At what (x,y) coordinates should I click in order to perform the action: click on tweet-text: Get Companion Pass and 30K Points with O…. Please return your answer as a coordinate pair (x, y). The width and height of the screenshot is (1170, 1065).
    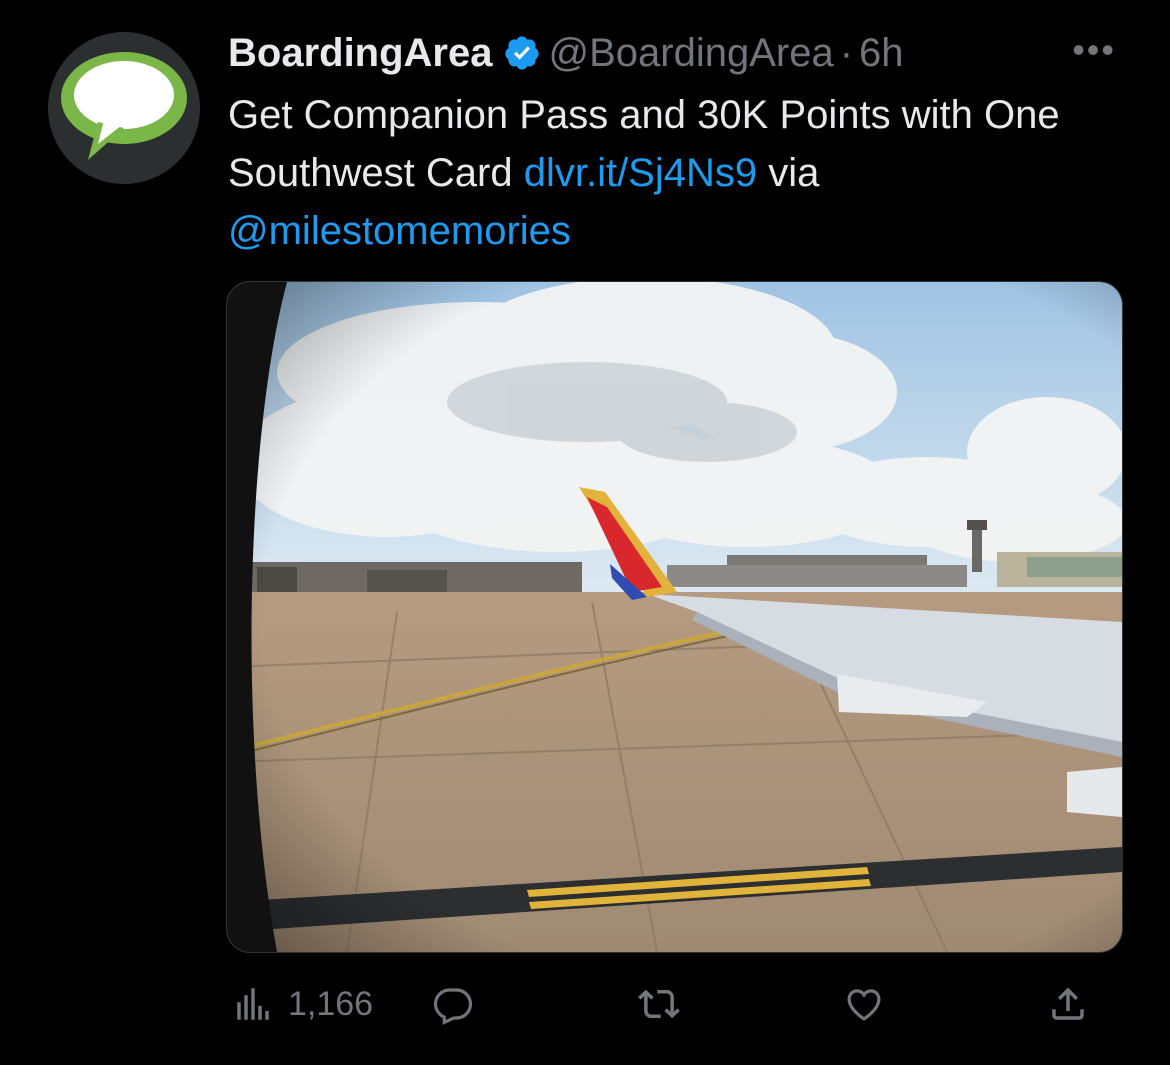
    Looking at the image, I should click on (678, 173).